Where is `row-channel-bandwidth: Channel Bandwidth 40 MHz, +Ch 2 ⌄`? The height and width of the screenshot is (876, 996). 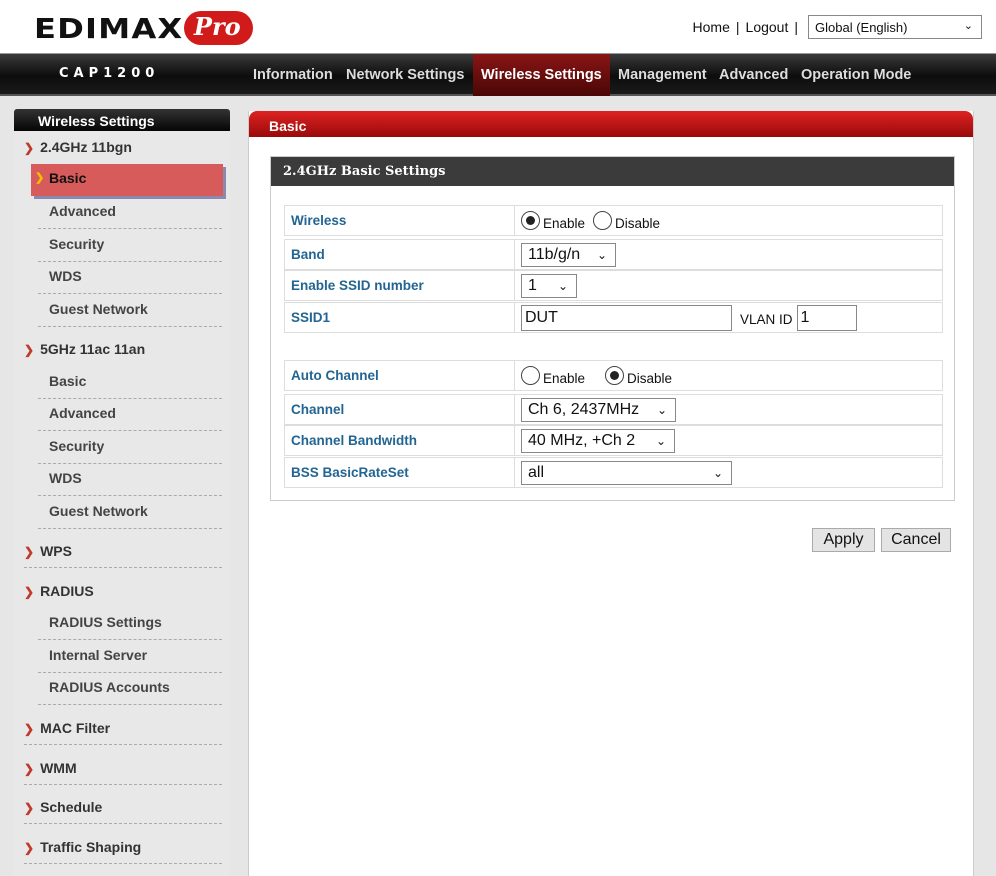
row-channel-bandwidth: Channel Bandwidth 40 MHz, +Ch 2 ⌄ is located at coordinates (613, 440).